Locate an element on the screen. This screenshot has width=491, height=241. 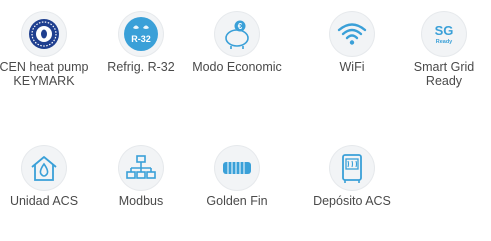
feature-unidad-acs: Unidad ACS is located at coordinates (45, 177).